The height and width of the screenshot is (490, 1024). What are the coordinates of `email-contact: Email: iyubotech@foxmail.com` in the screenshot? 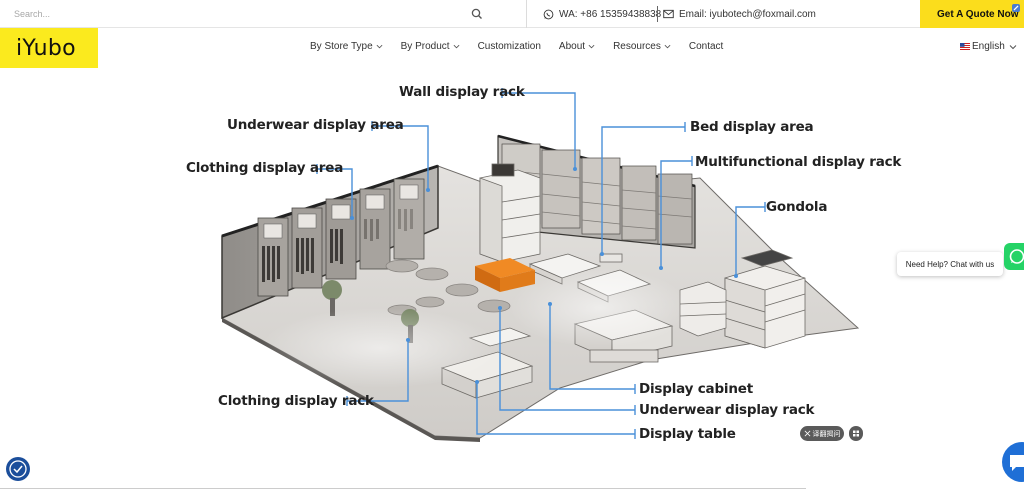 It's located at (739, 14).